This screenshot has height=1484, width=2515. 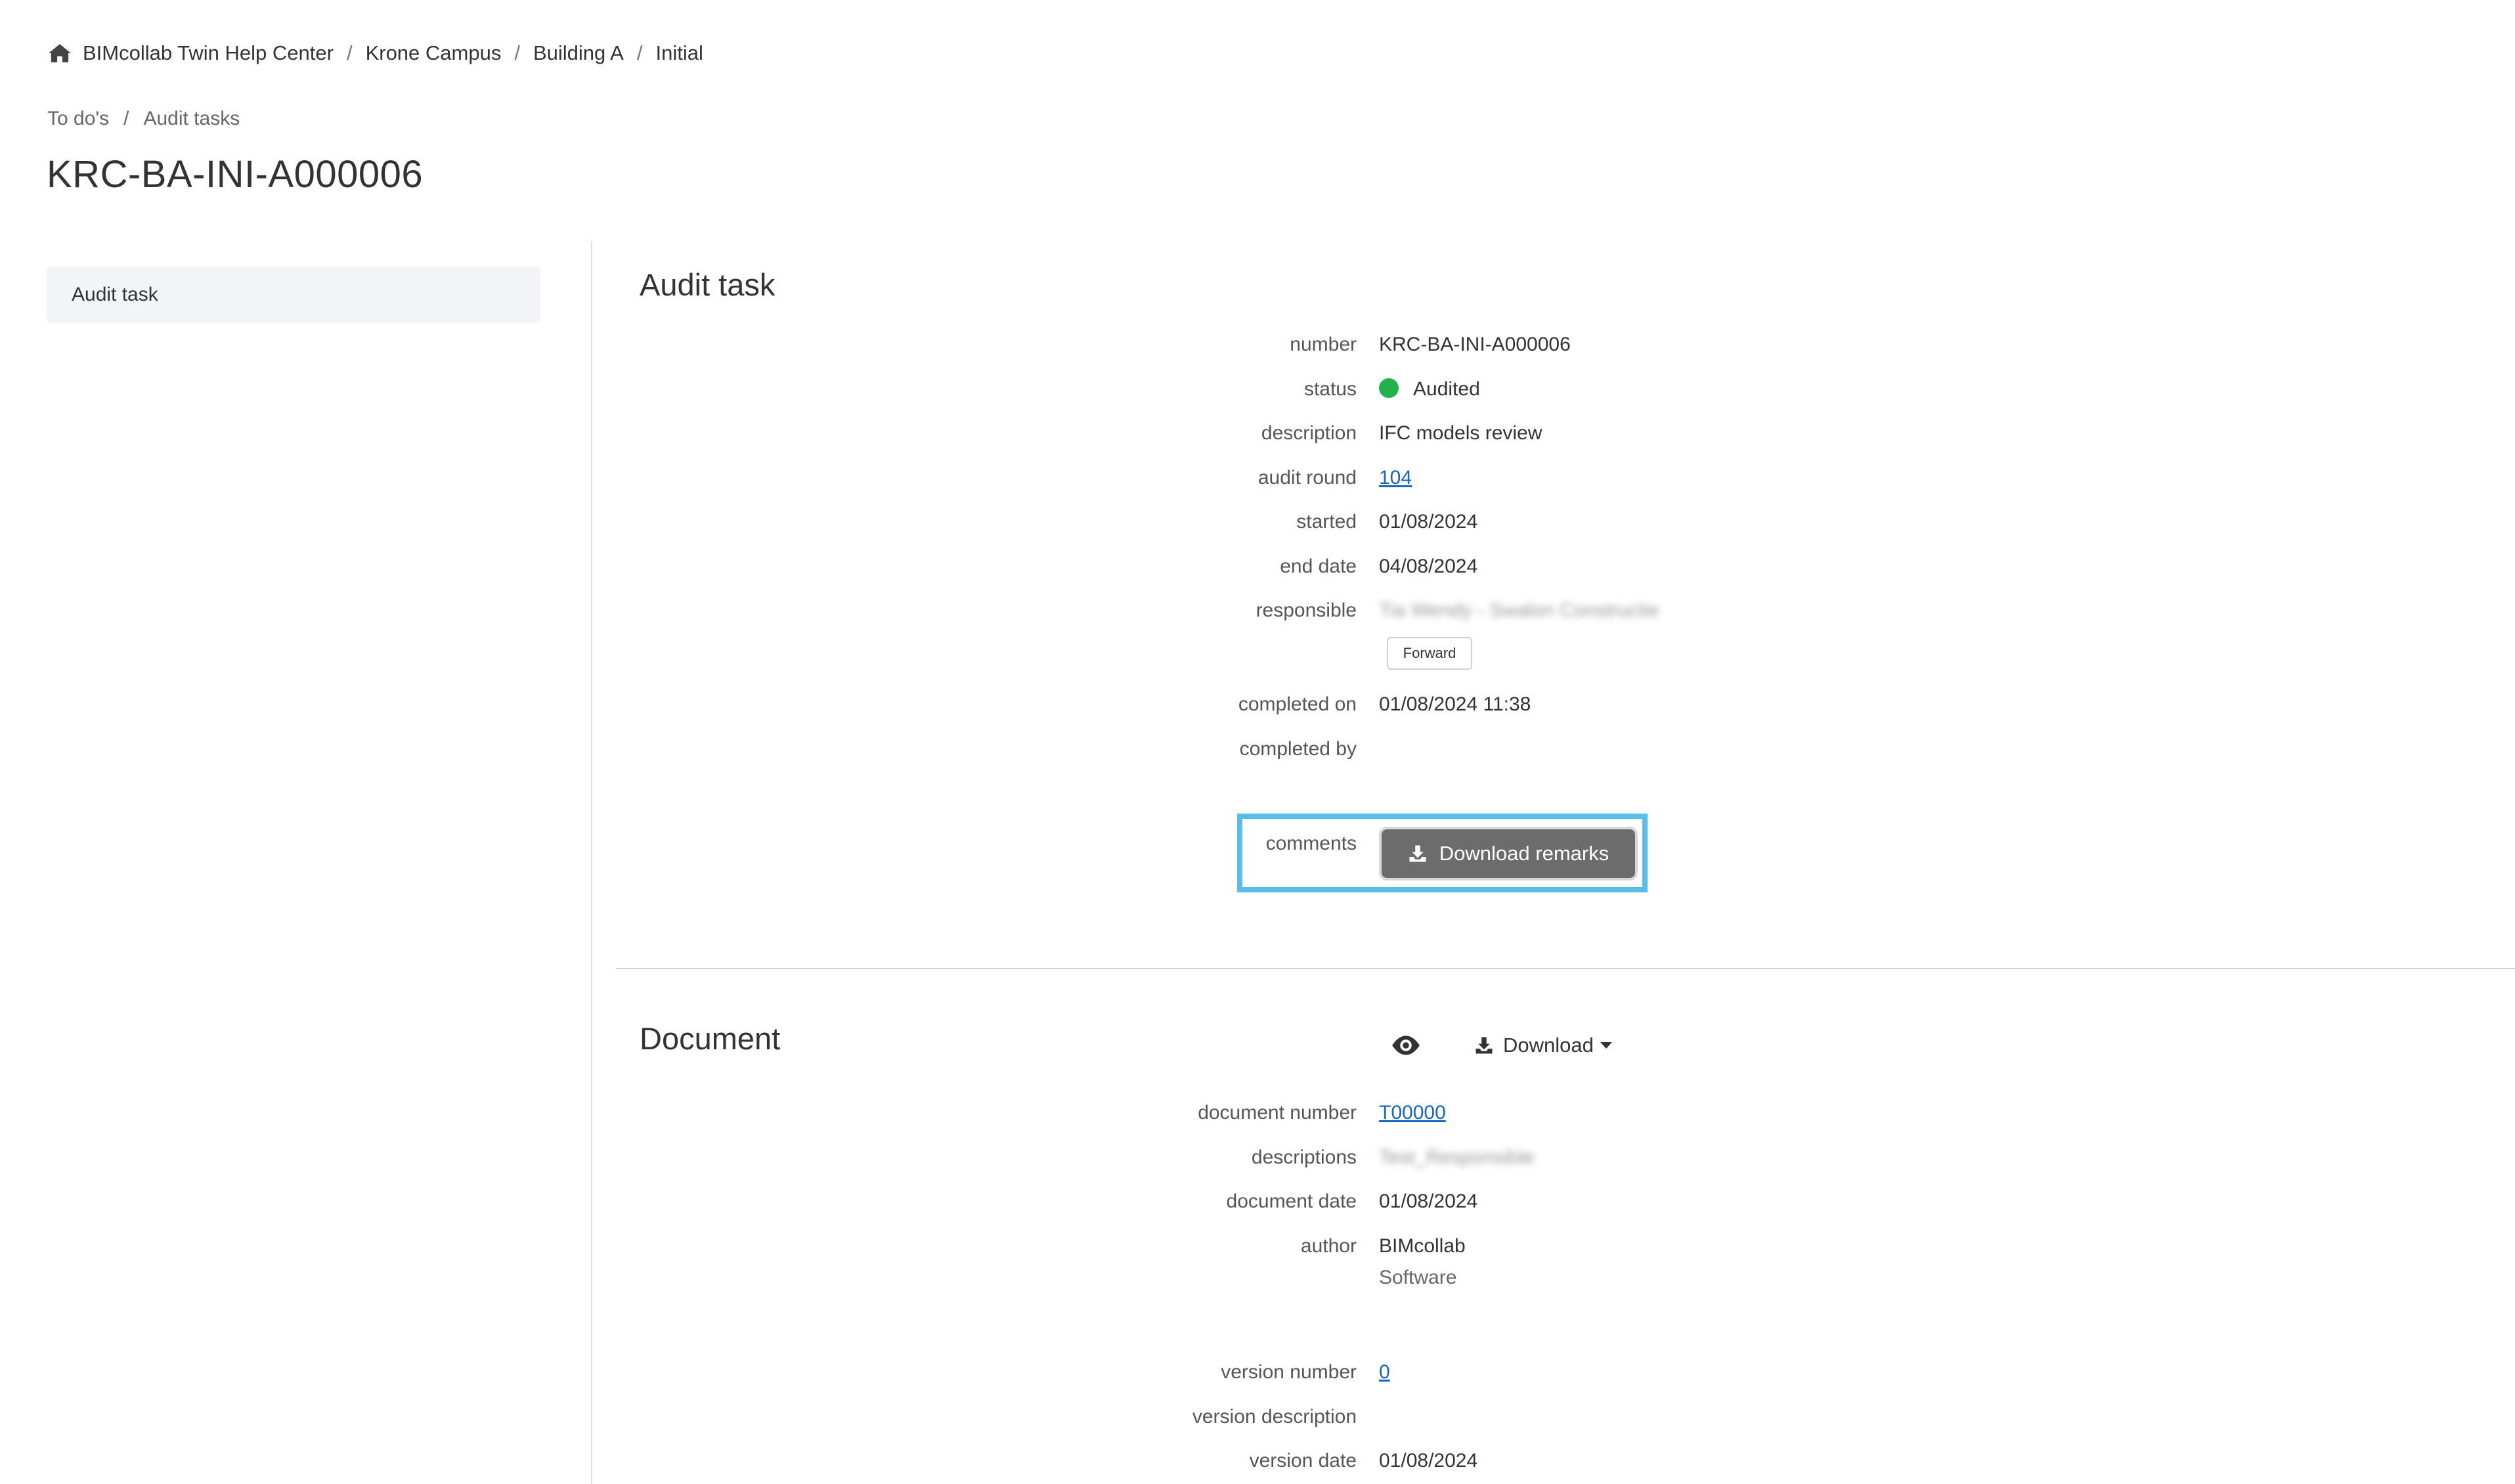 I want to click on end-date-label: end date, so click(x=1318, y=566).